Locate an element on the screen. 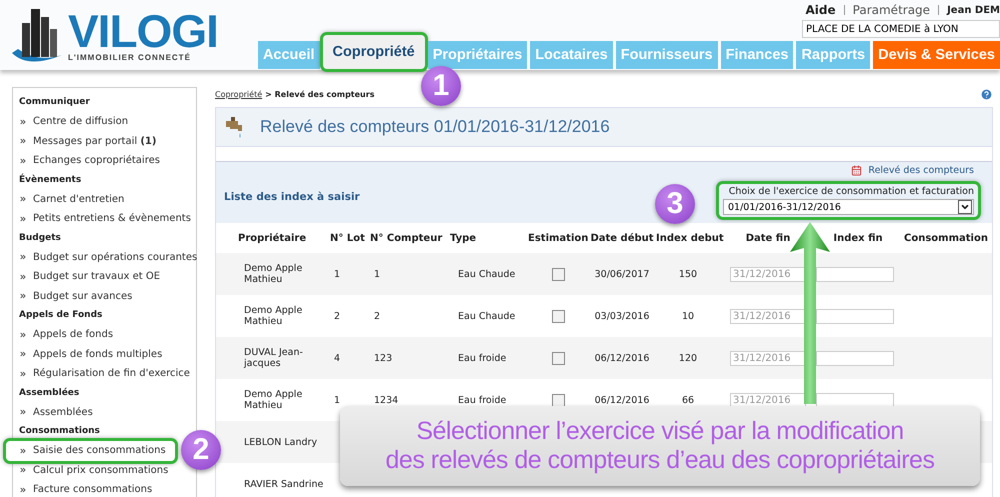 The width and height of the screenshot is (1000, 497). column-header: Type is located at coordinates (464, 238).